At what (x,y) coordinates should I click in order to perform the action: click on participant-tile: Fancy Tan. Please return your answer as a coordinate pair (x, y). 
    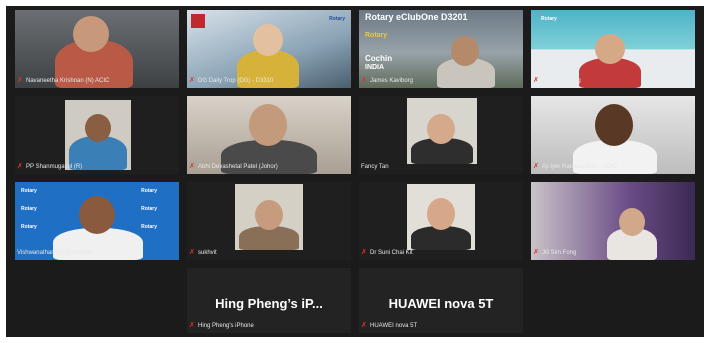
    Looking at the image, I should click on (441, 135).